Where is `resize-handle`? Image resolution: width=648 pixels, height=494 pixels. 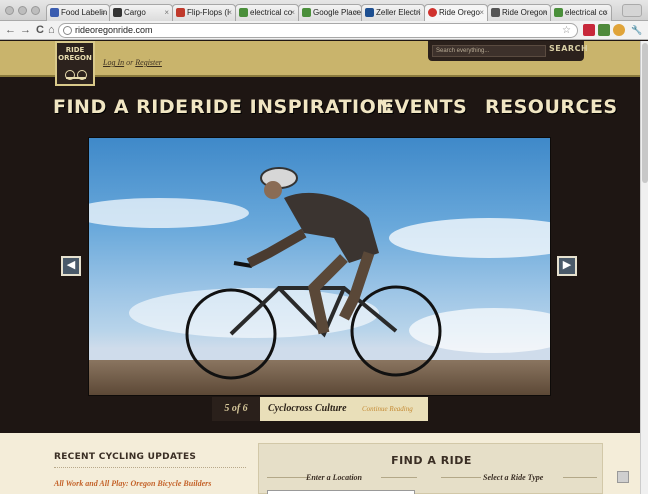
resize-handle is located at coordinates (623, 477).